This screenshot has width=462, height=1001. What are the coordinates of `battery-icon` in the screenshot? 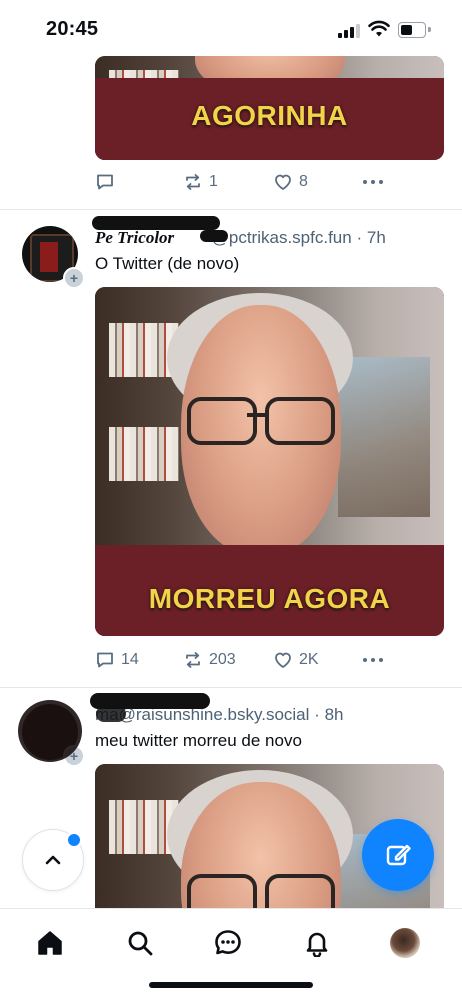 It's located at (412, 30).